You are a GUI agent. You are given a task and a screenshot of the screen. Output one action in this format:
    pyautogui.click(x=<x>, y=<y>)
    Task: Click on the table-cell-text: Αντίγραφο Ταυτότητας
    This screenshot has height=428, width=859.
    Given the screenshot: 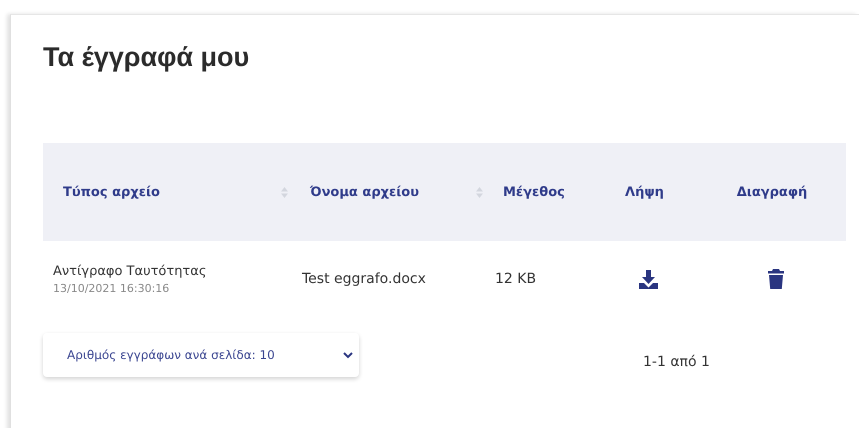 What is the action you would take?
    pyautogui.click(x=130, y=271)
    